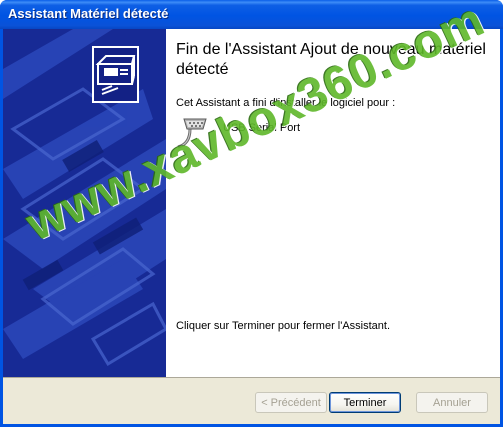 The height and width of the screenshot is (427, 503). I want to click on finish-button: Terminer, so click(365, 402).